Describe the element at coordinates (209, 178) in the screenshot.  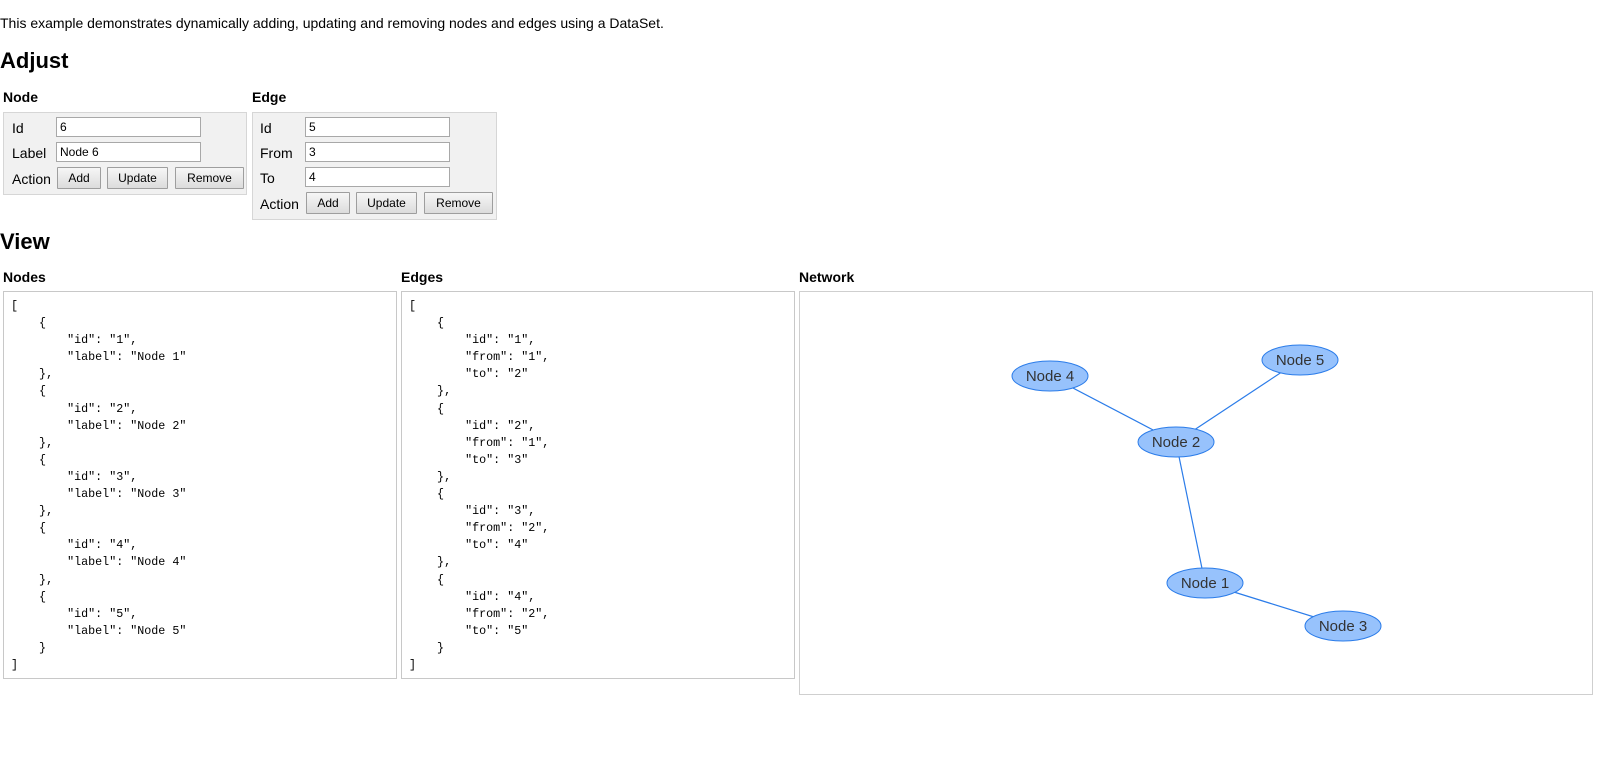
I see `node-remove-button: Remove` at that location.